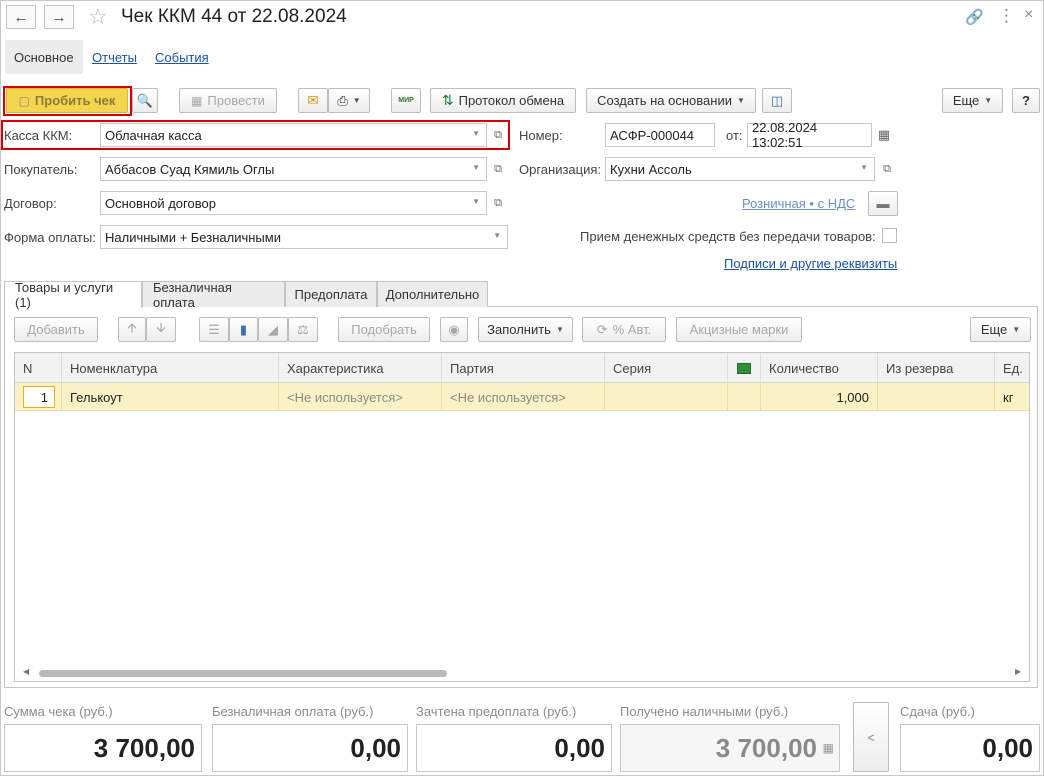 The width and height of the screenshot is (1044, 776). I want to click on payment-form-value: Наличными + Безналичными, so click(193, 237).